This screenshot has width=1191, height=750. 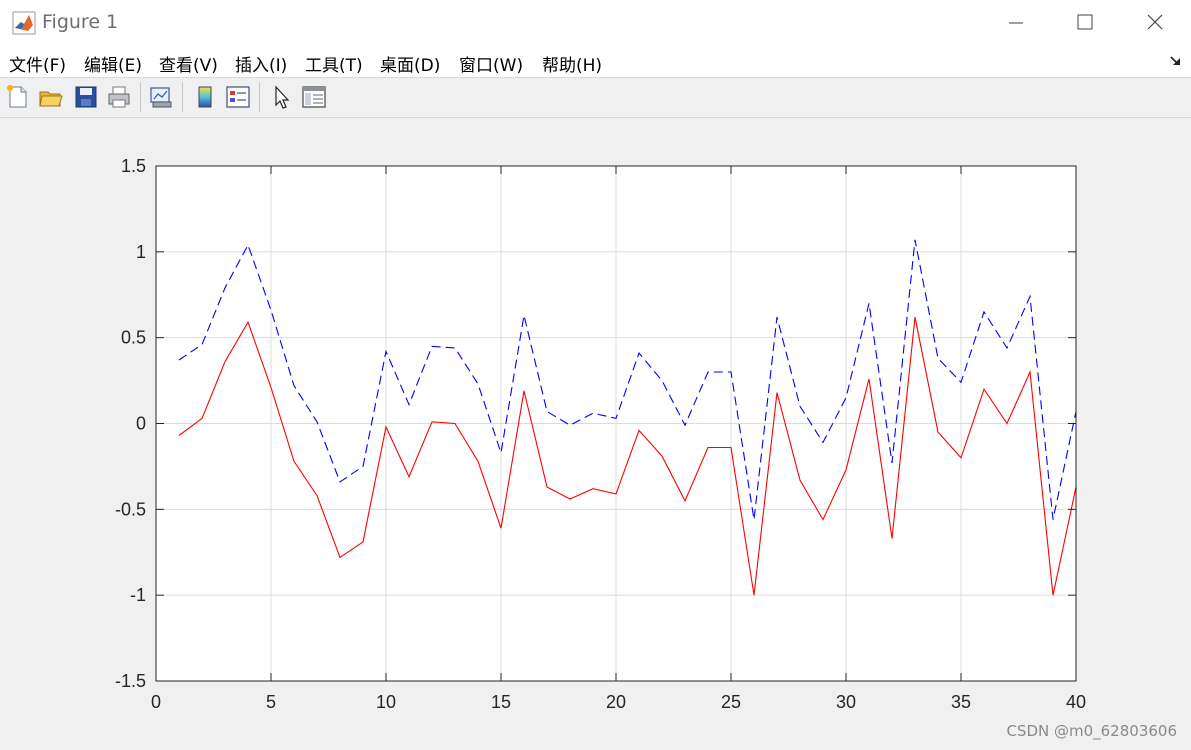 What do you see at coordinates (491, 63) in the screenshot?
I see `menu-window: 窗口(W)` at bounding box center [491, 63].